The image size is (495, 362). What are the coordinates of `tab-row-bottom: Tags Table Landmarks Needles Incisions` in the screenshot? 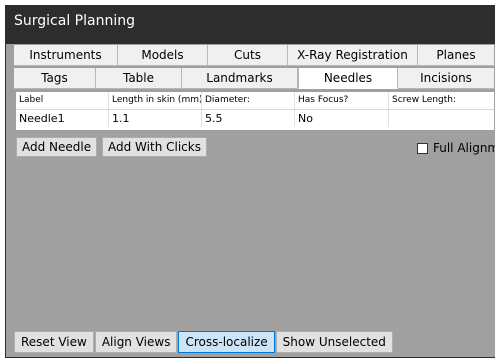 It's located at (254, 78).